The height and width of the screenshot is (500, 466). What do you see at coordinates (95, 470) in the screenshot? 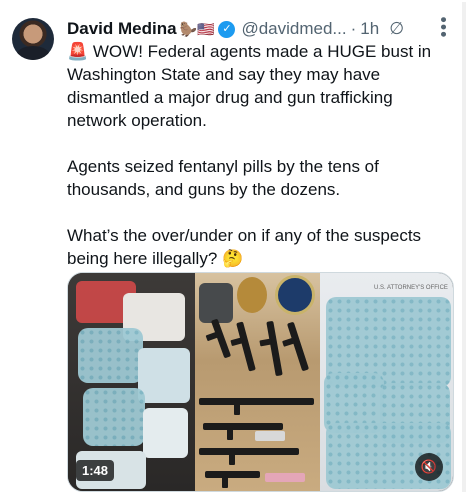
I see `video-duration: 1:48` at bounding box center [95, 470].